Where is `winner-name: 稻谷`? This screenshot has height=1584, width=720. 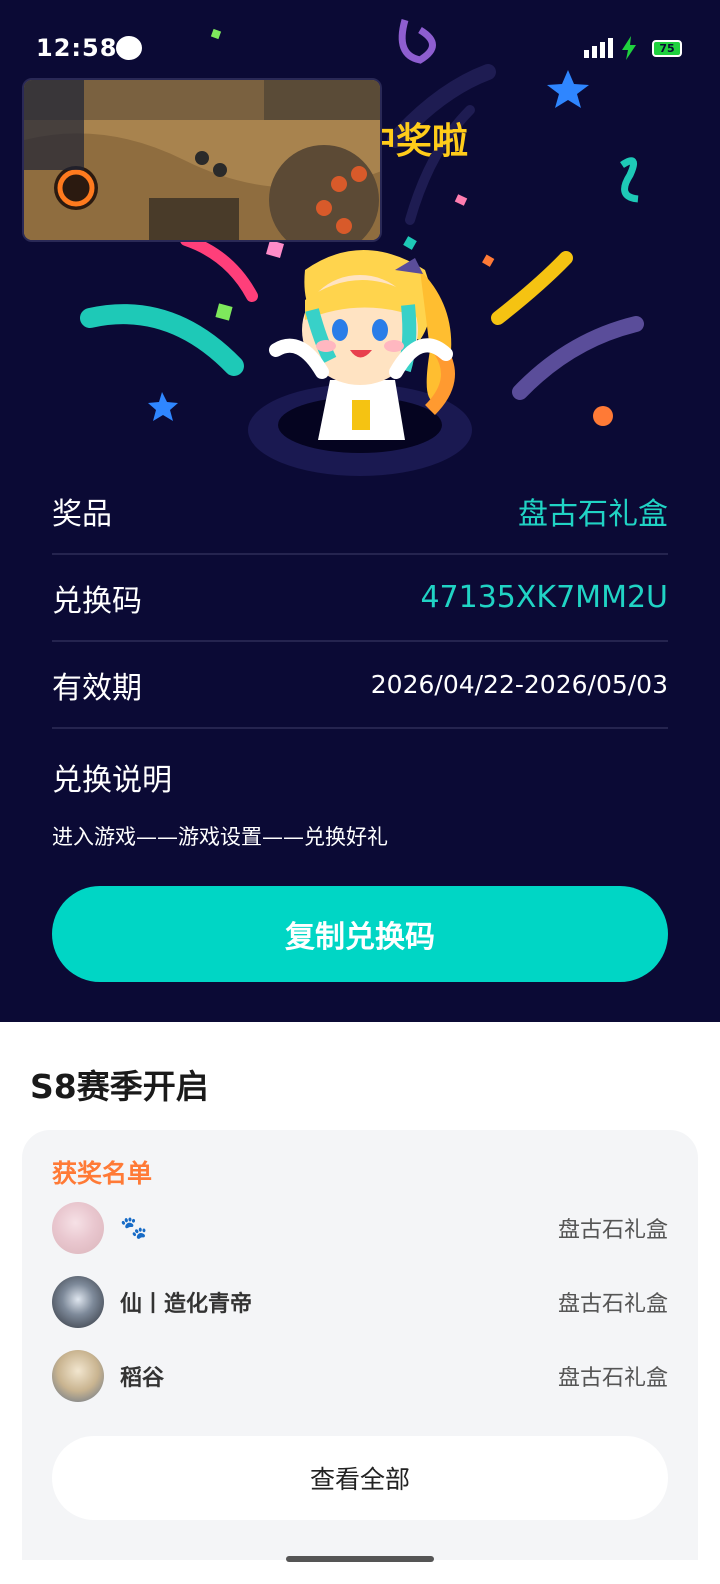
winner-name: 稻谷 is located at coordinates (142, 1378).